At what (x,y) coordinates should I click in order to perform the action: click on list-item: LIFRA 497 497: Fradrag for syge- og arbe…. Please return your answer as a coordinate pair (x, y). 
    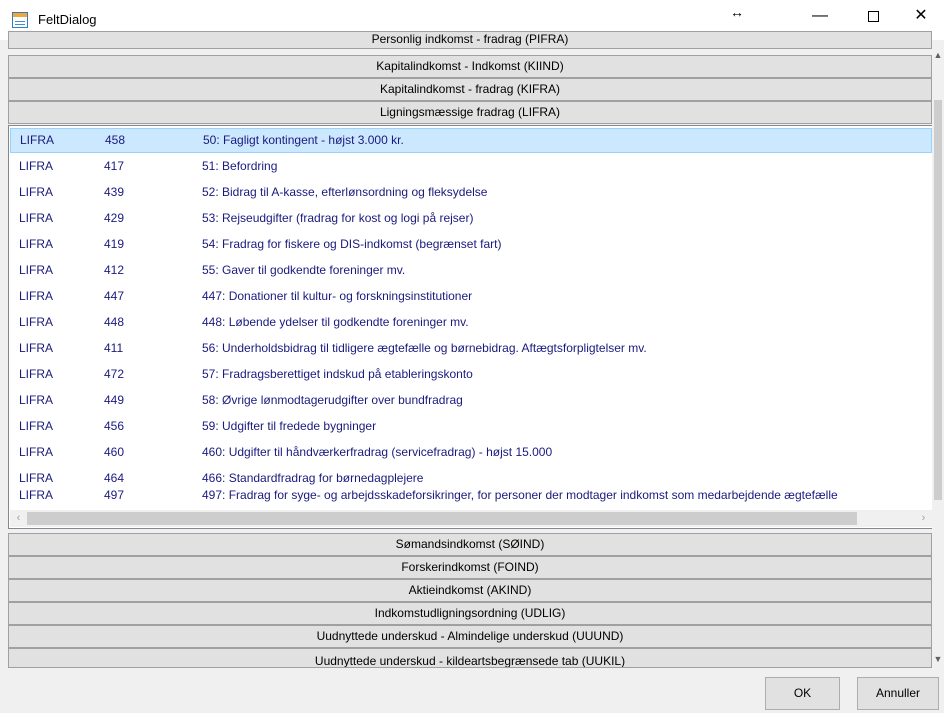
    Looking at the image, I should click on (471, 495).